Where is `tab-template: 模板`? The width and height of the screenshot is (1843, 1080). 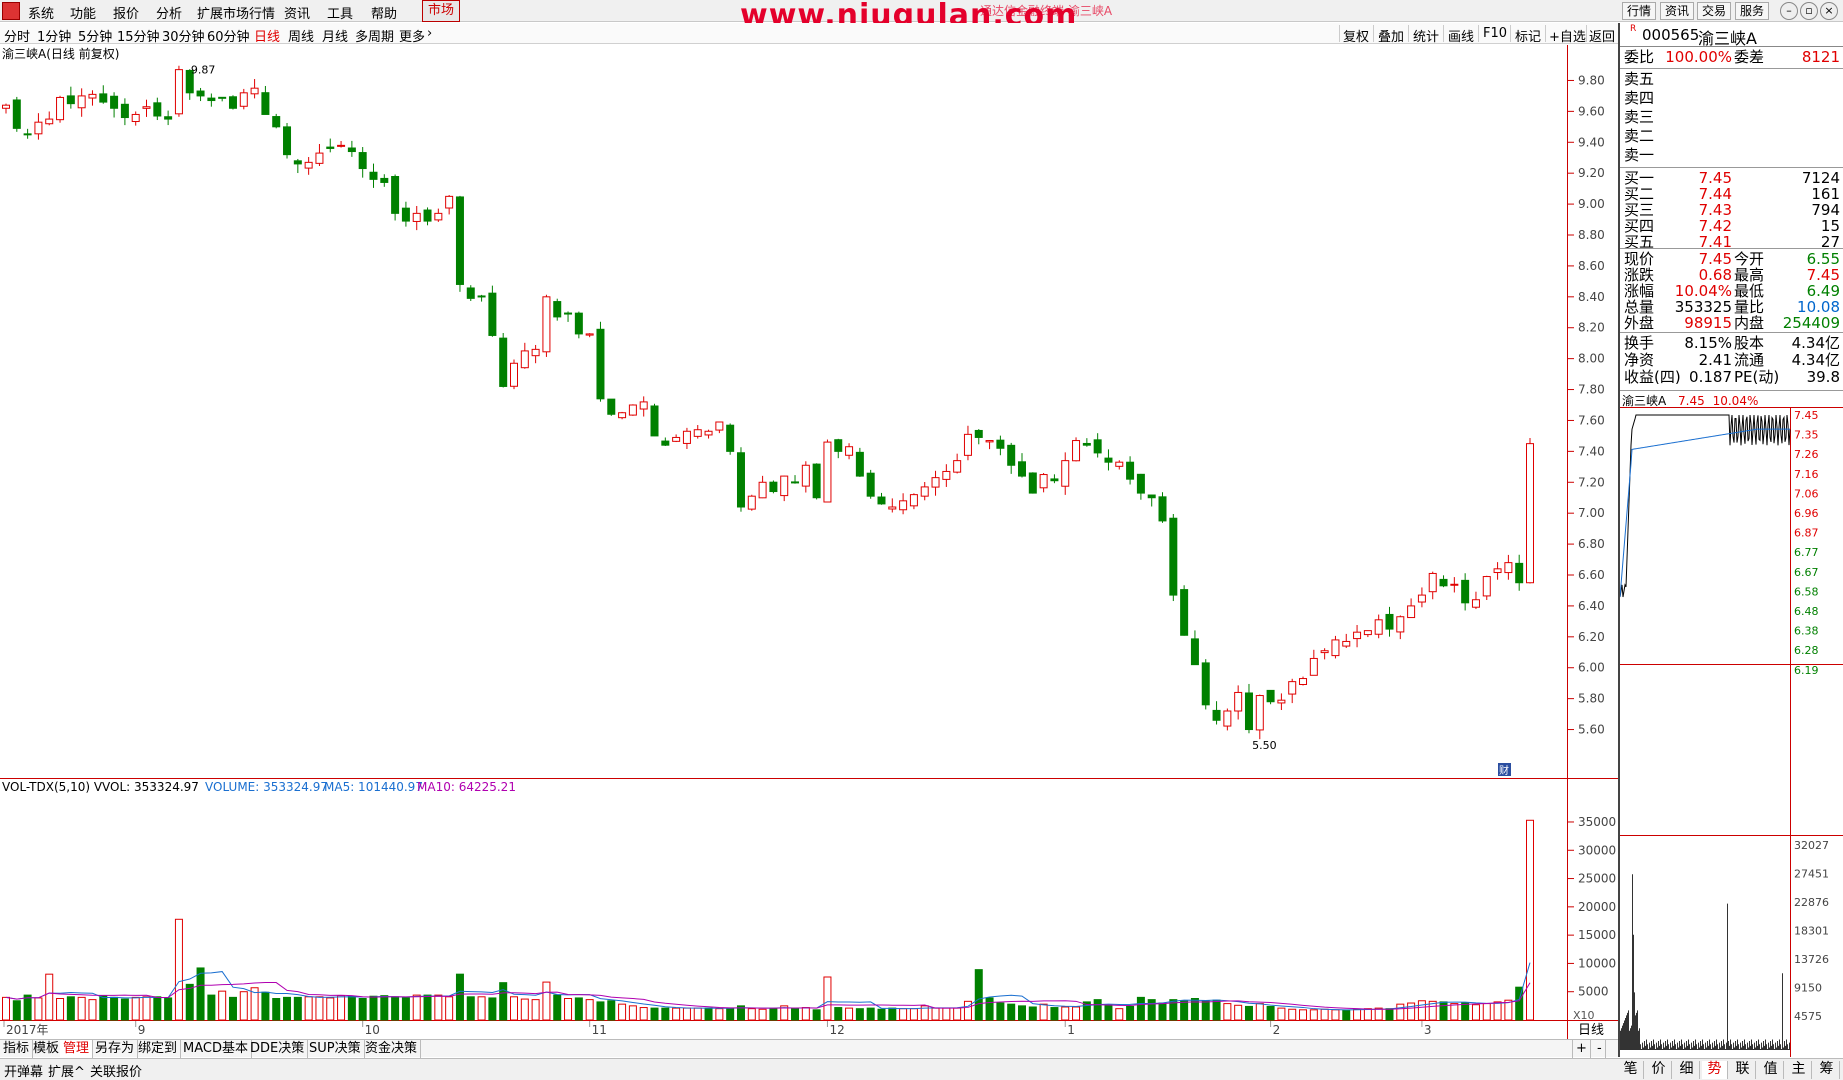
tab-template: 模板 is located at coordinates (47, 1049).